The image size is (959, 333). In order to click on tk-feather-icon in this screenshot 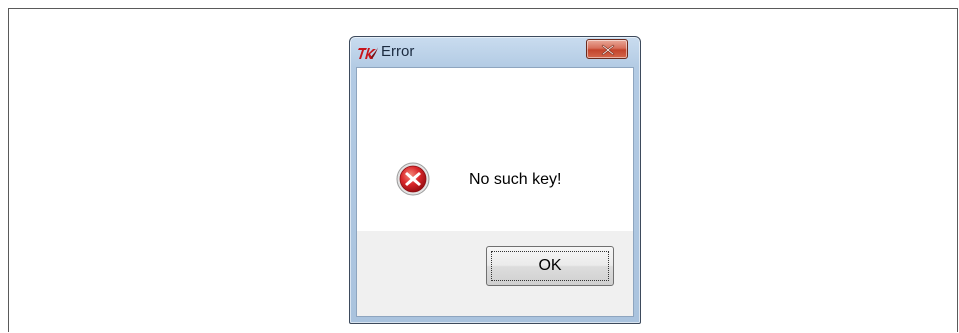, I will do `click(368, 53)`.